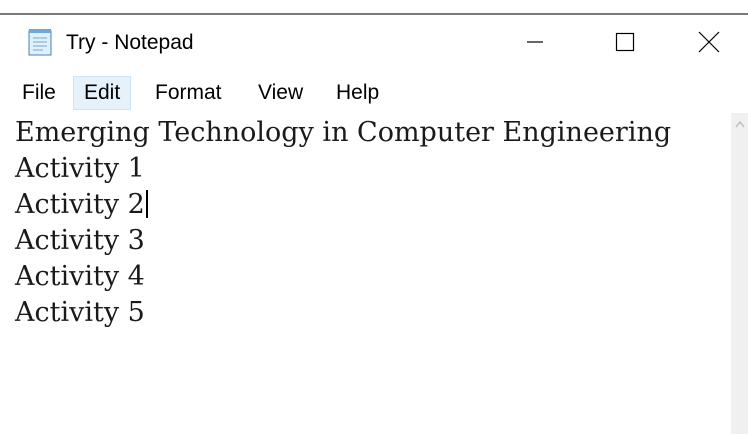 The height and width of the screenshot is (434, 748). What do you see at coordinates (80, 240) in the screenshot?
I see `text-line: Activity 3` at bounding box center [80, 240].